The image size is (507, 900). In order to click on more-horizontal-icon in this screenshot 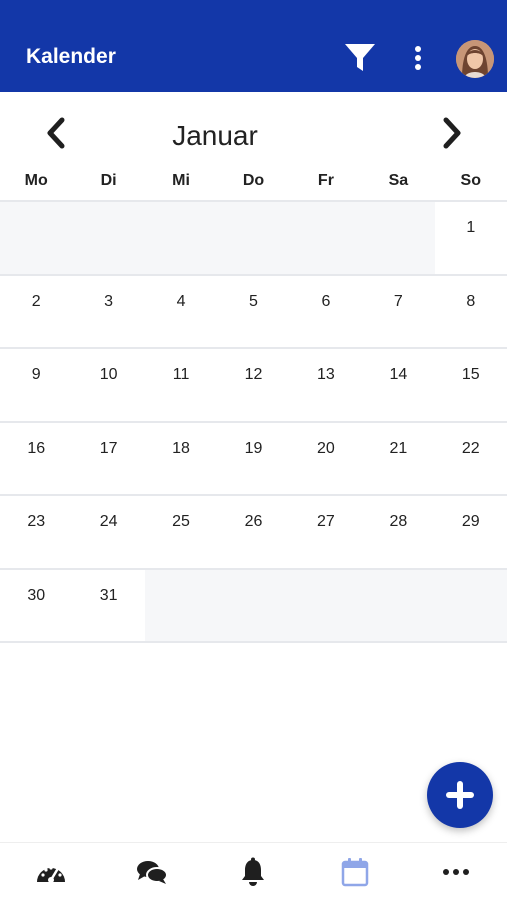, I will do `click(456, 871)`.